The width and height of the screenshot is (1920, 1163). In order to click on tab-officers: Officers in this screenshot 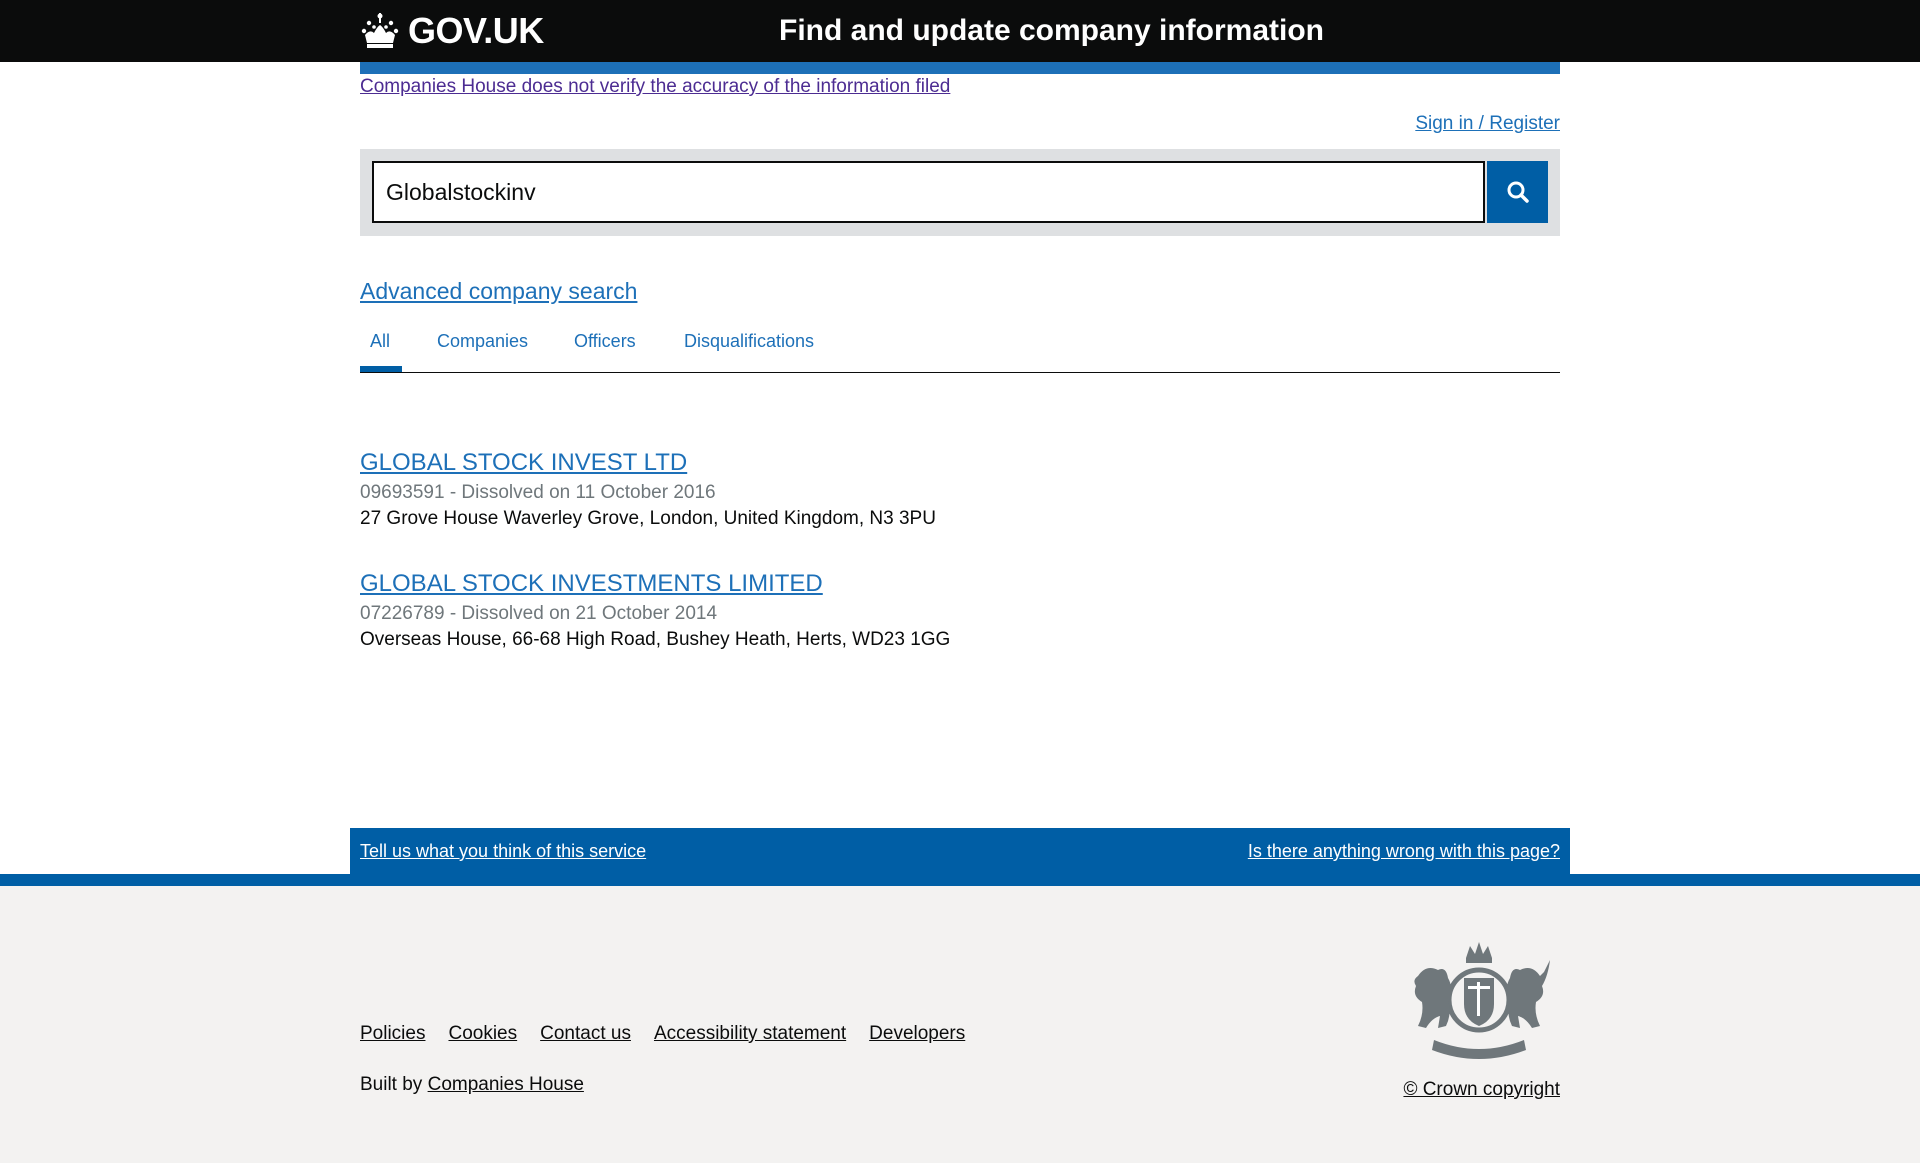, I will do `click(605, 349)`.